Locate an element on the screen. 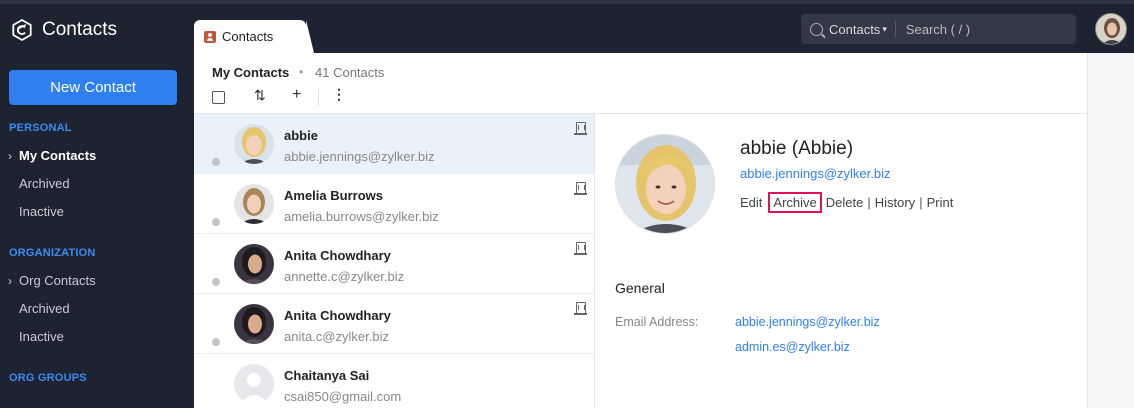 Image resolution: width=1134 pixels, height=408 pixels. select-all-checkbox is located at coordinates (218, 97).